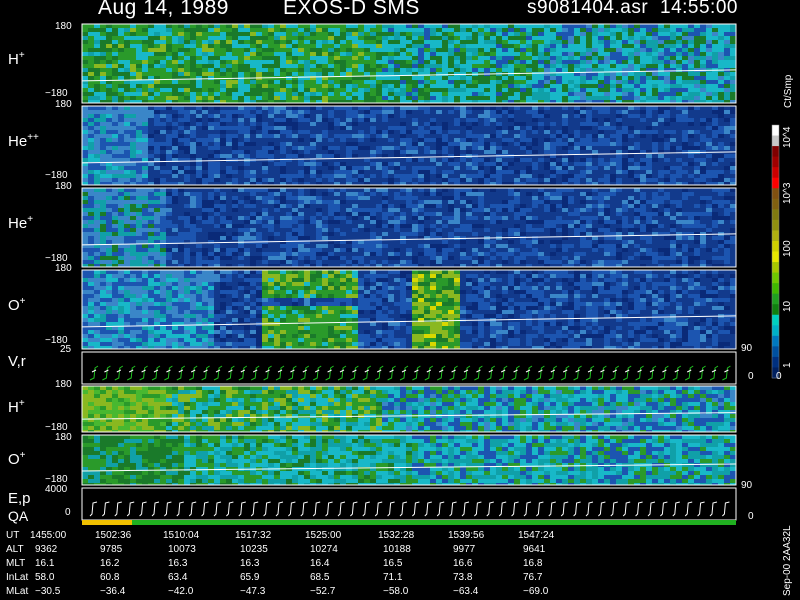  What do you see at coordinates (254, 549) in the screenshot?
I see `ephemeris-cell: 10235` at bounding box center [254, 549].